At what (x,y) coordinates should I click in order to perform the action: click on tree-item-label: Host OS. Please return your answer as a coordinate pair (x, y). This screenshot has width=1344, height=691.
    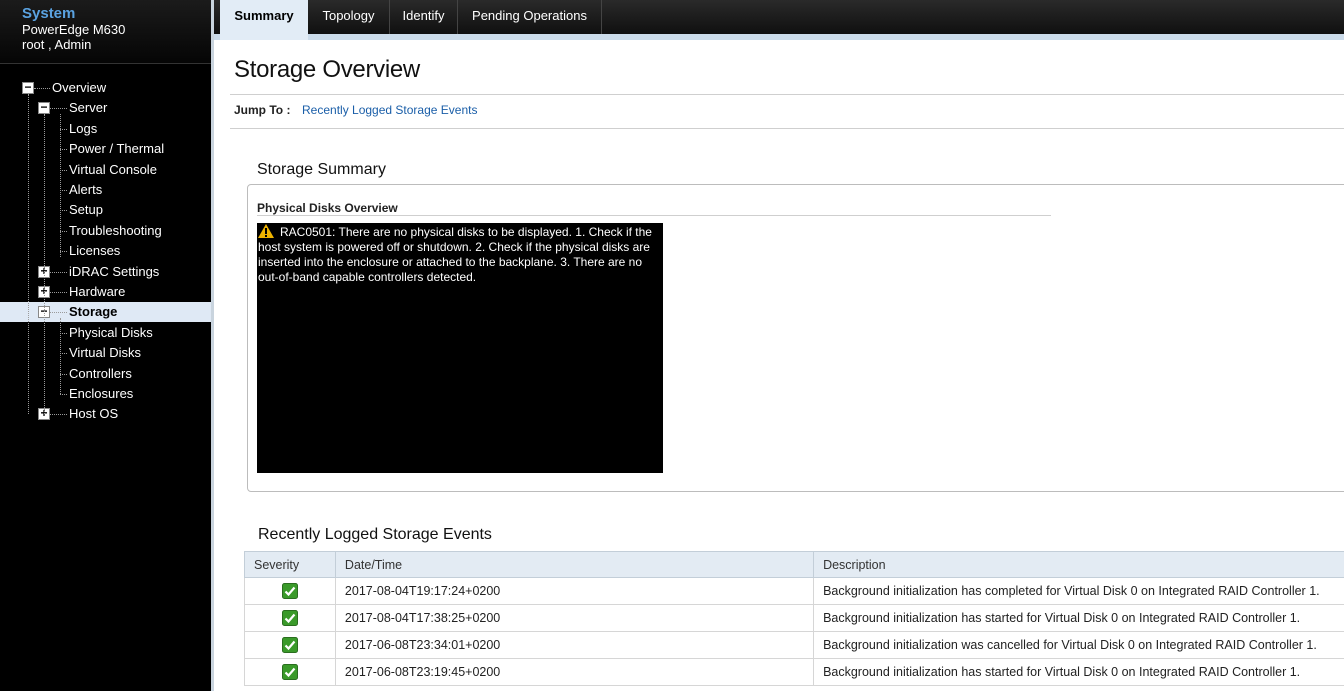
    Looking at the image, I should click on (94, 414).